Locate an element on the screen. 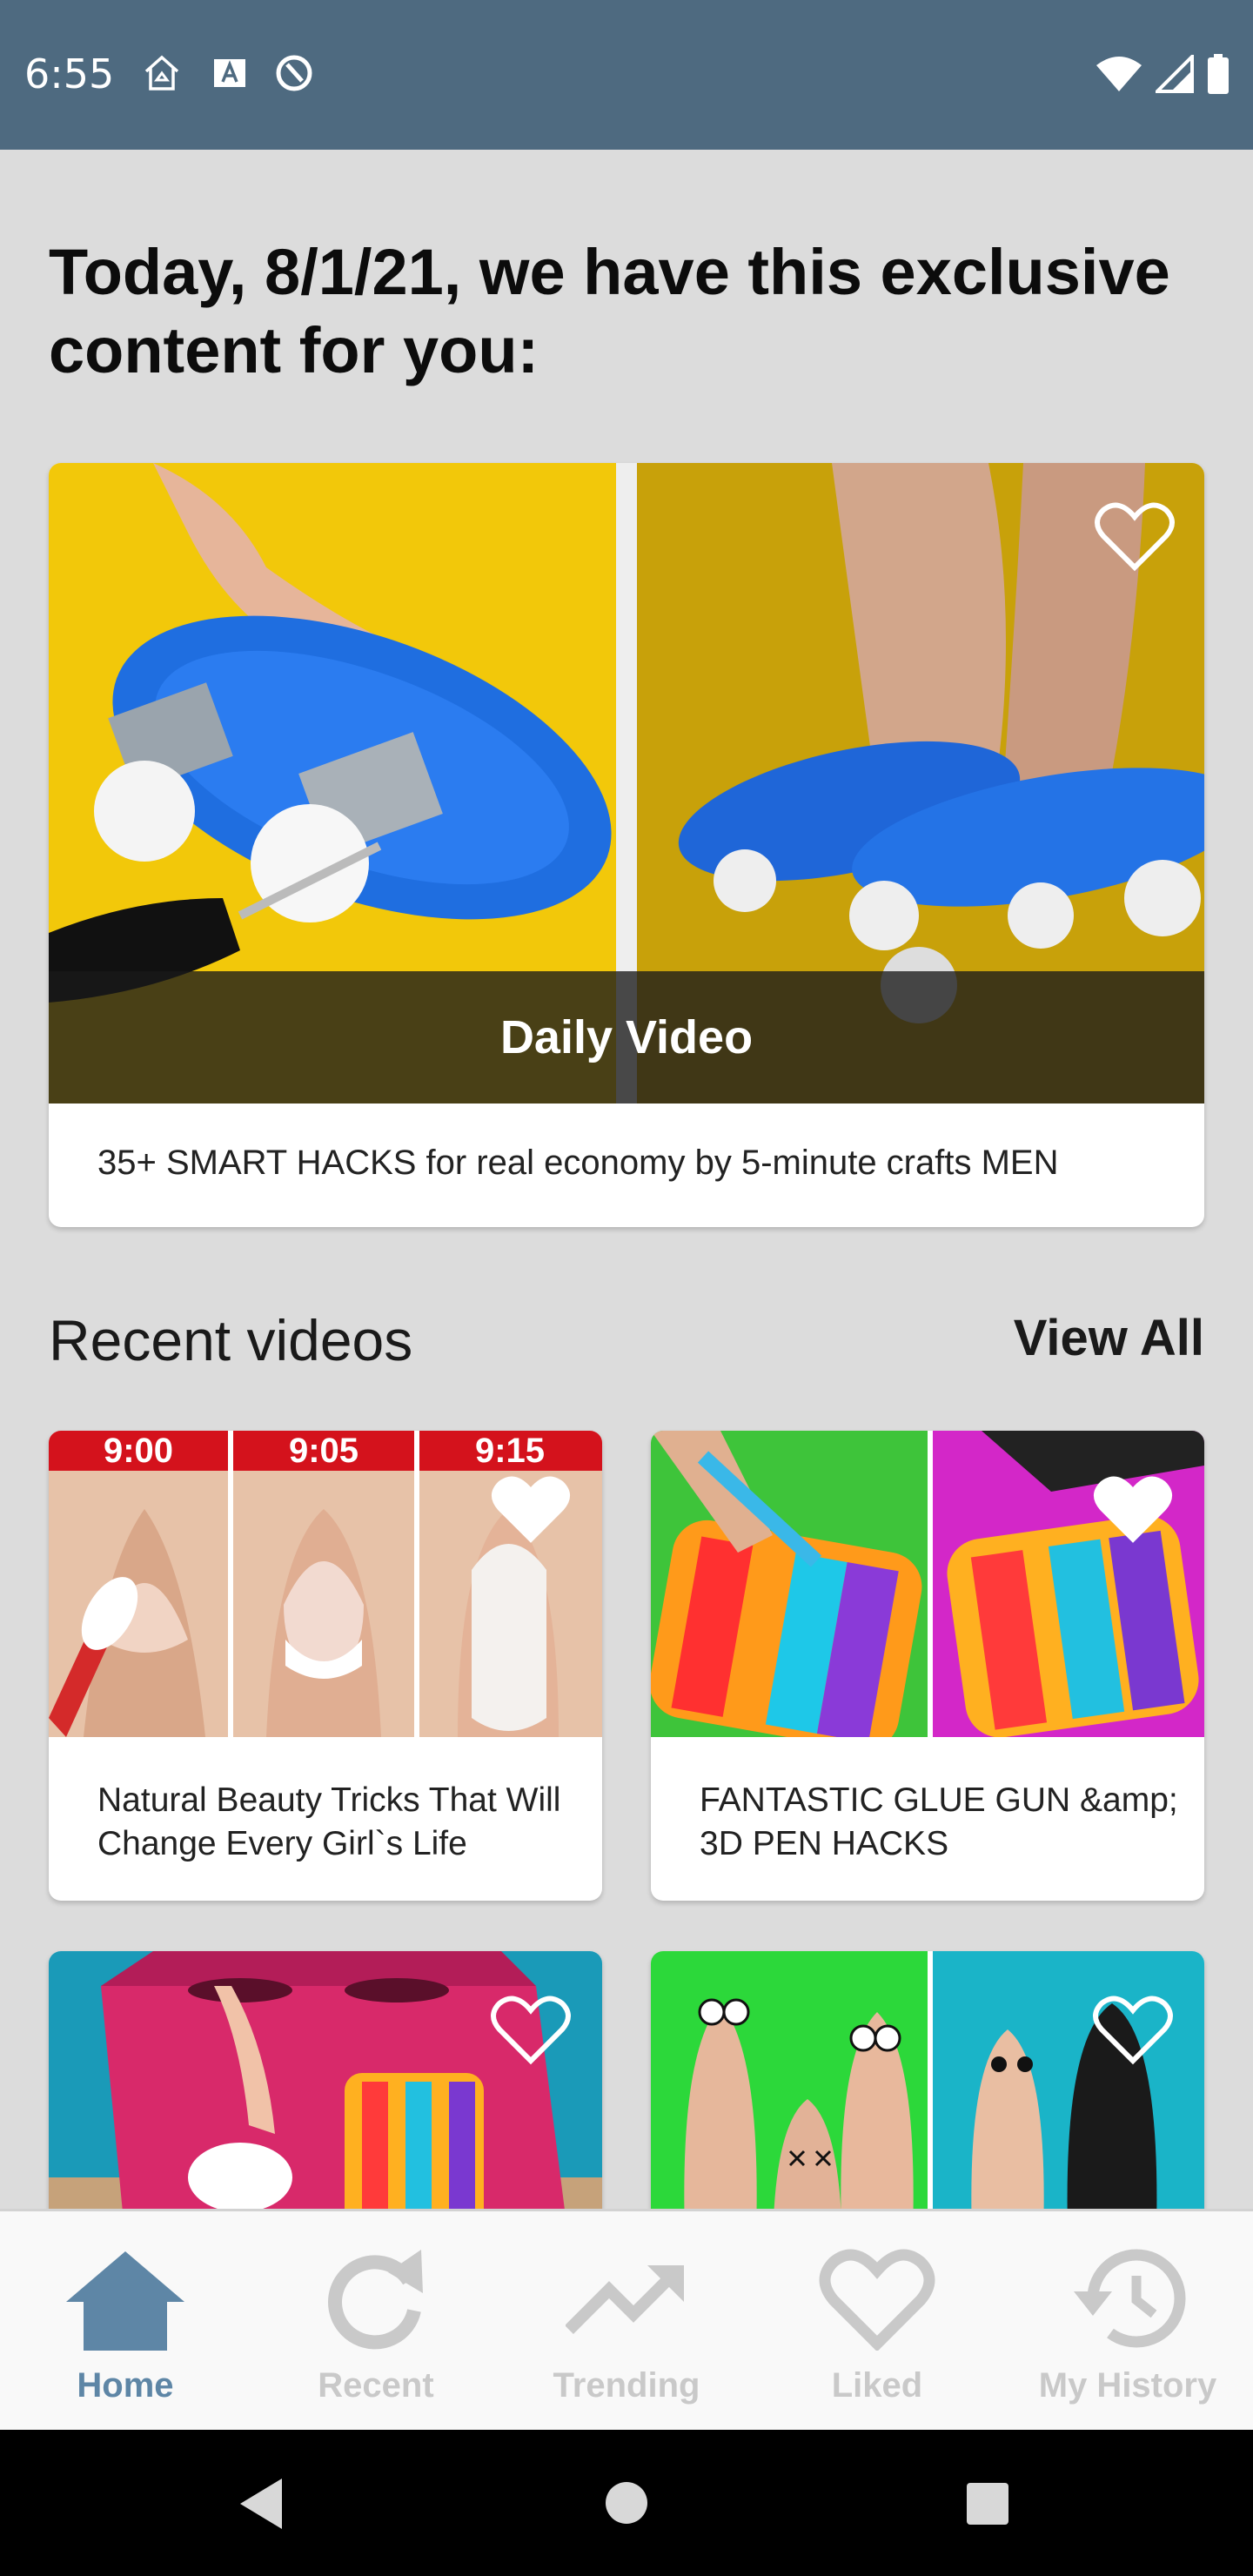  nav-home-label: Home is located at coordinates (125, 2386).